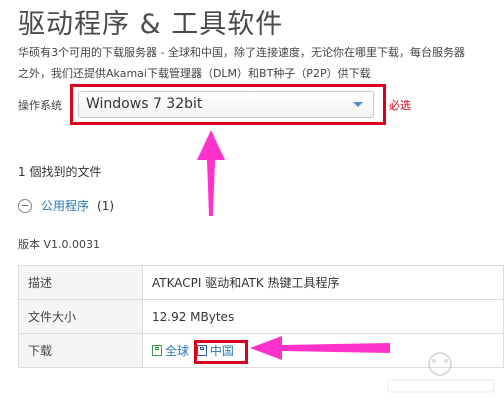 This screenshot has height=401, width=504. What do you see at coordinates (358, 104) in the screenshot?
I see `chevron-down-icon` at bounding box center [358, 104].